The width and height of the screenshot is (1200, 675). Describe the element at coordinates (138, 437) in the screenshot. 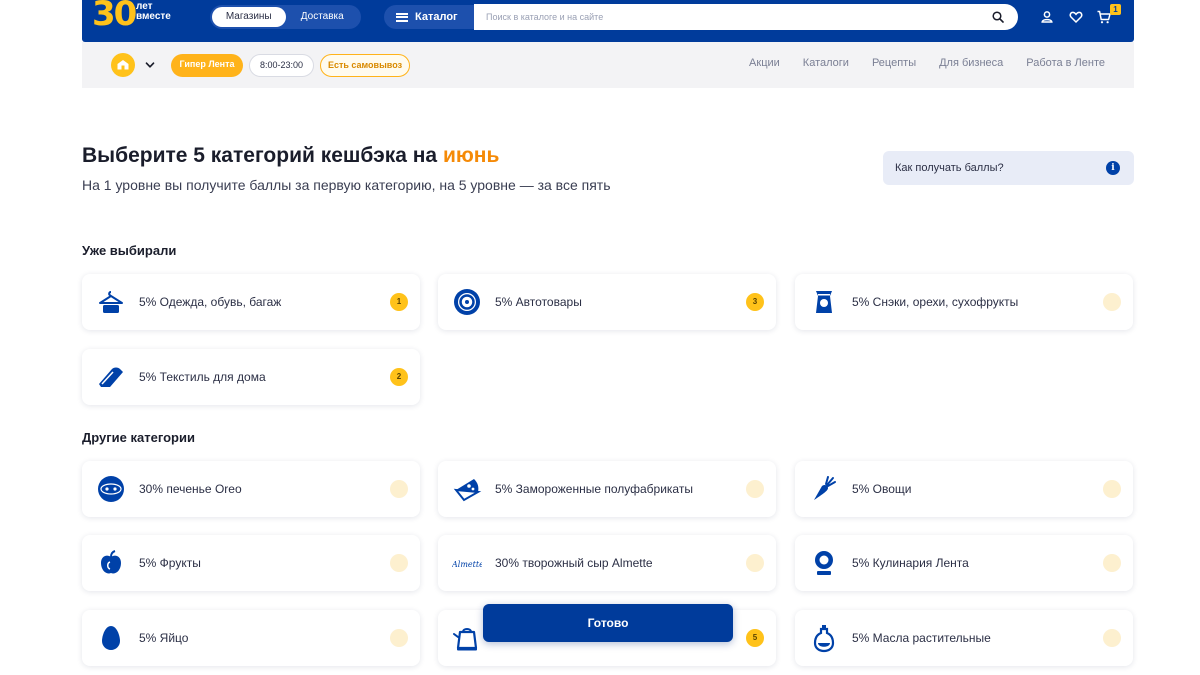

I see `section-title-other: Другие категории` at that location.